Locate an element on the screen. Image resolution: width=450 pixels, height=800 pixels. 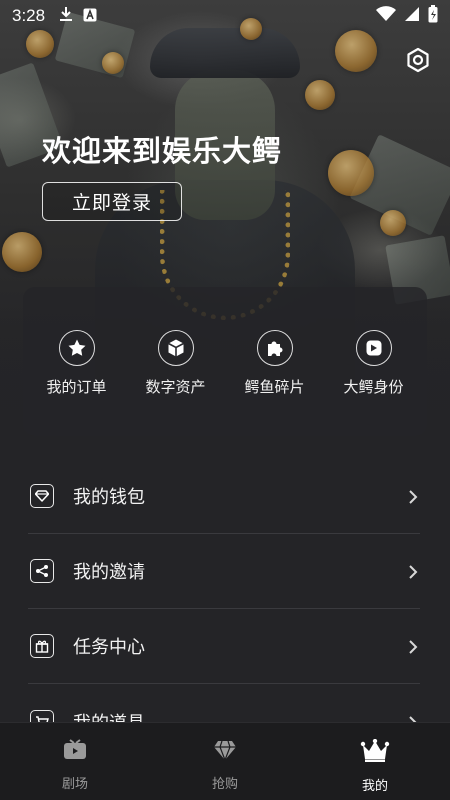
puzzle-icon is located at coordinates (274, 348).